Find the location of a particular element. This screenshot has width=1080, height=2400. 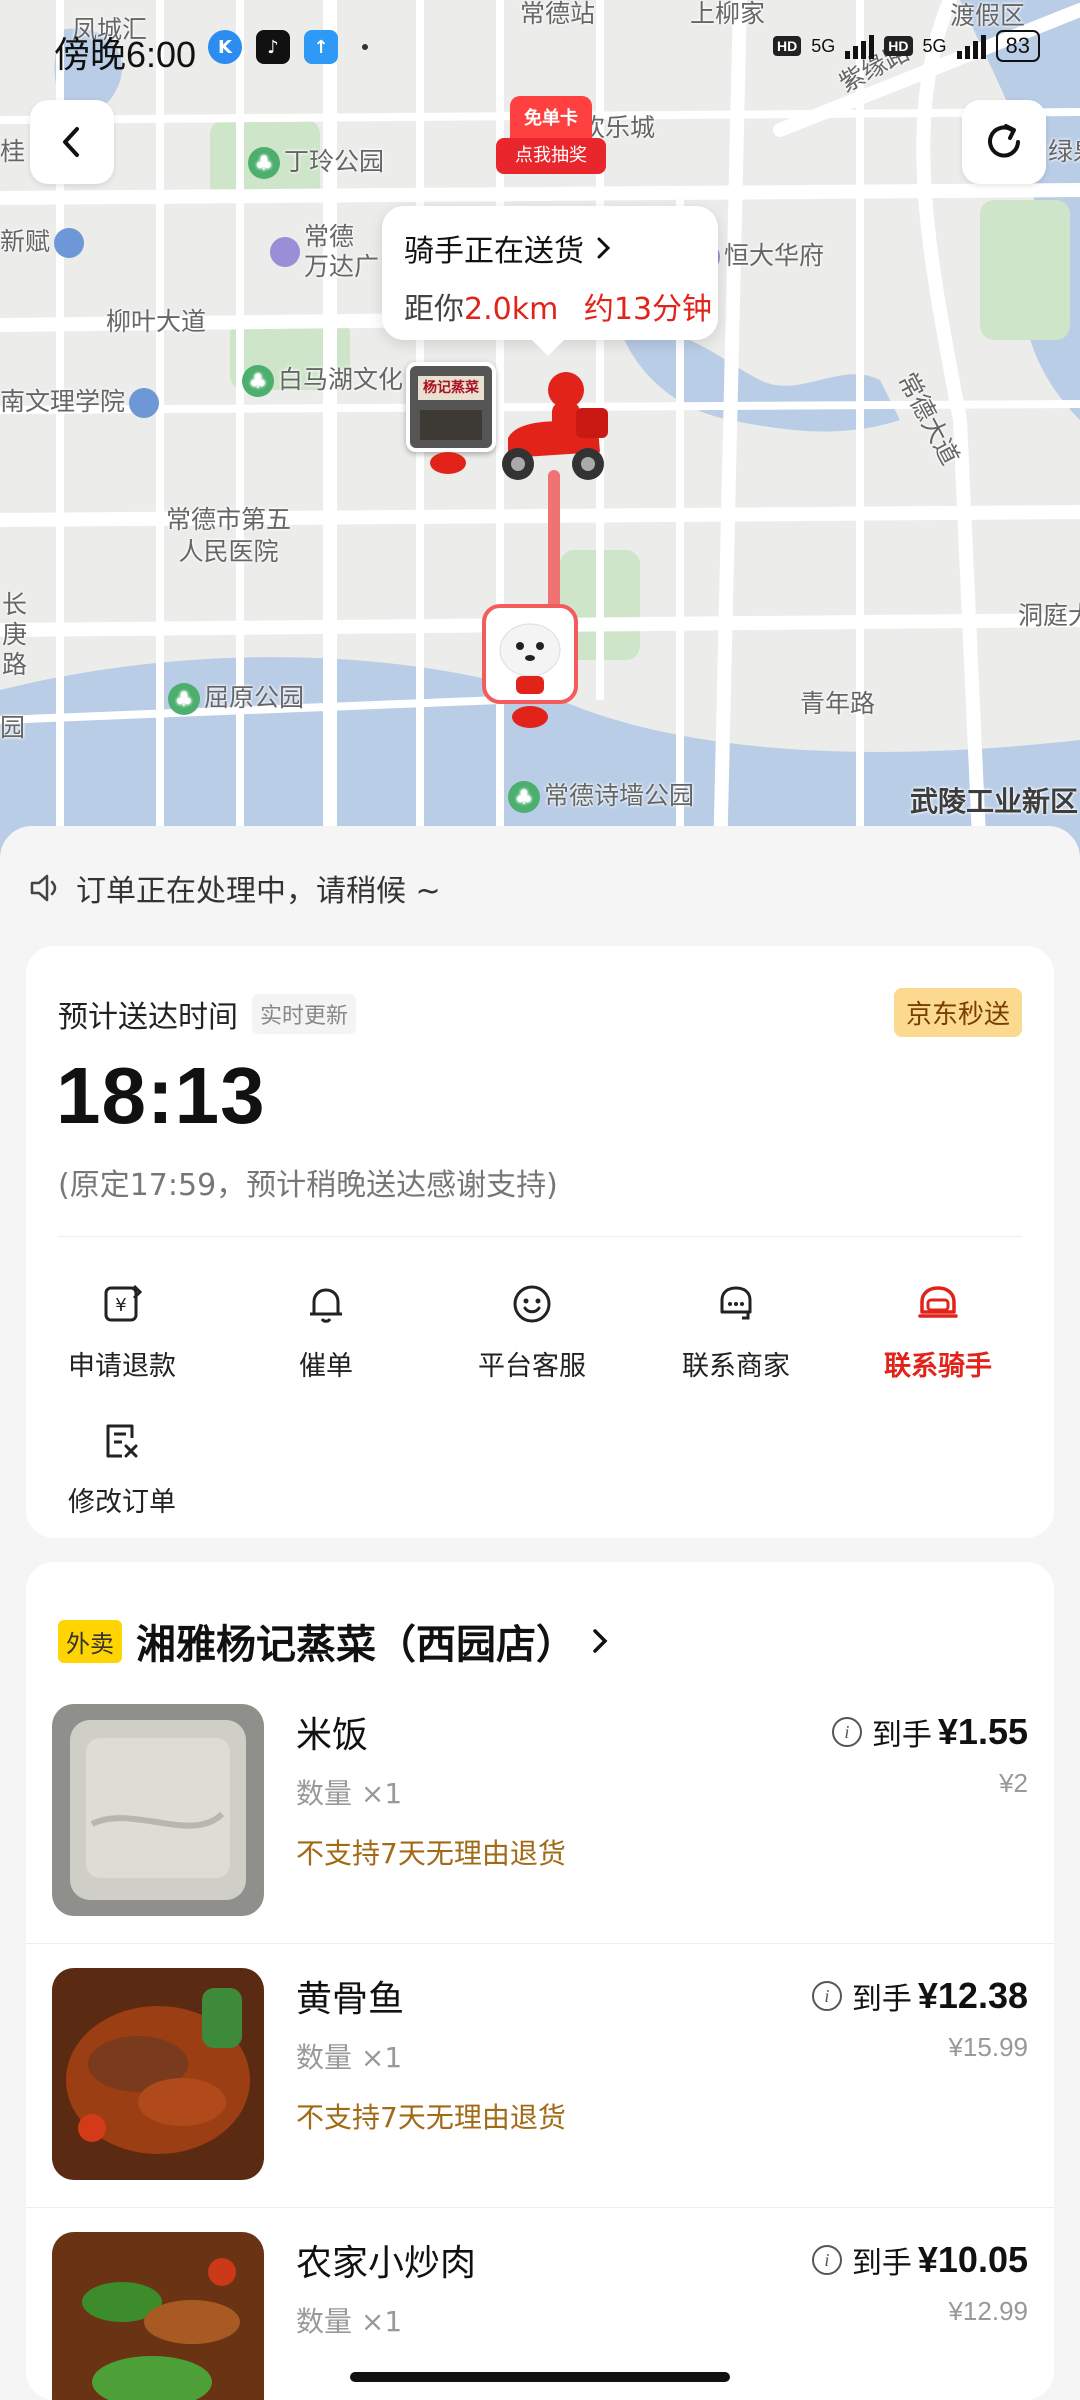

map-label-shiqiang: ♣ 常德诗墙公园 is located at coordinates (601, 794).